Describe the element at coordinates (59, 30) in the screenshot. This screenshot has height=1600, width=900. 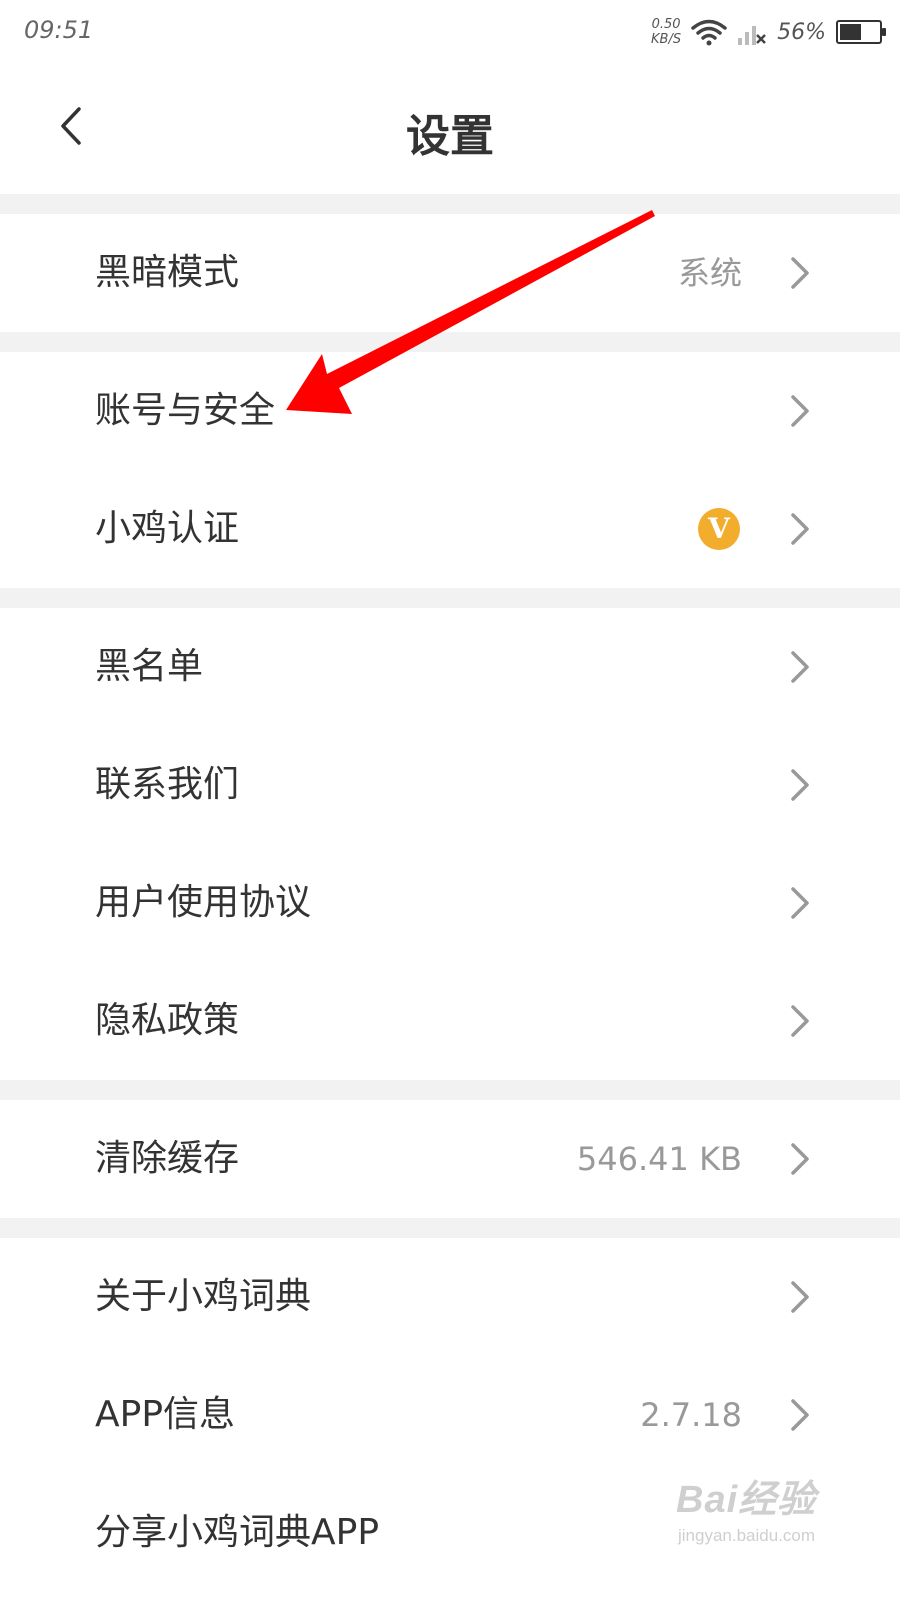
I see `status-time: 09:51` at that location.